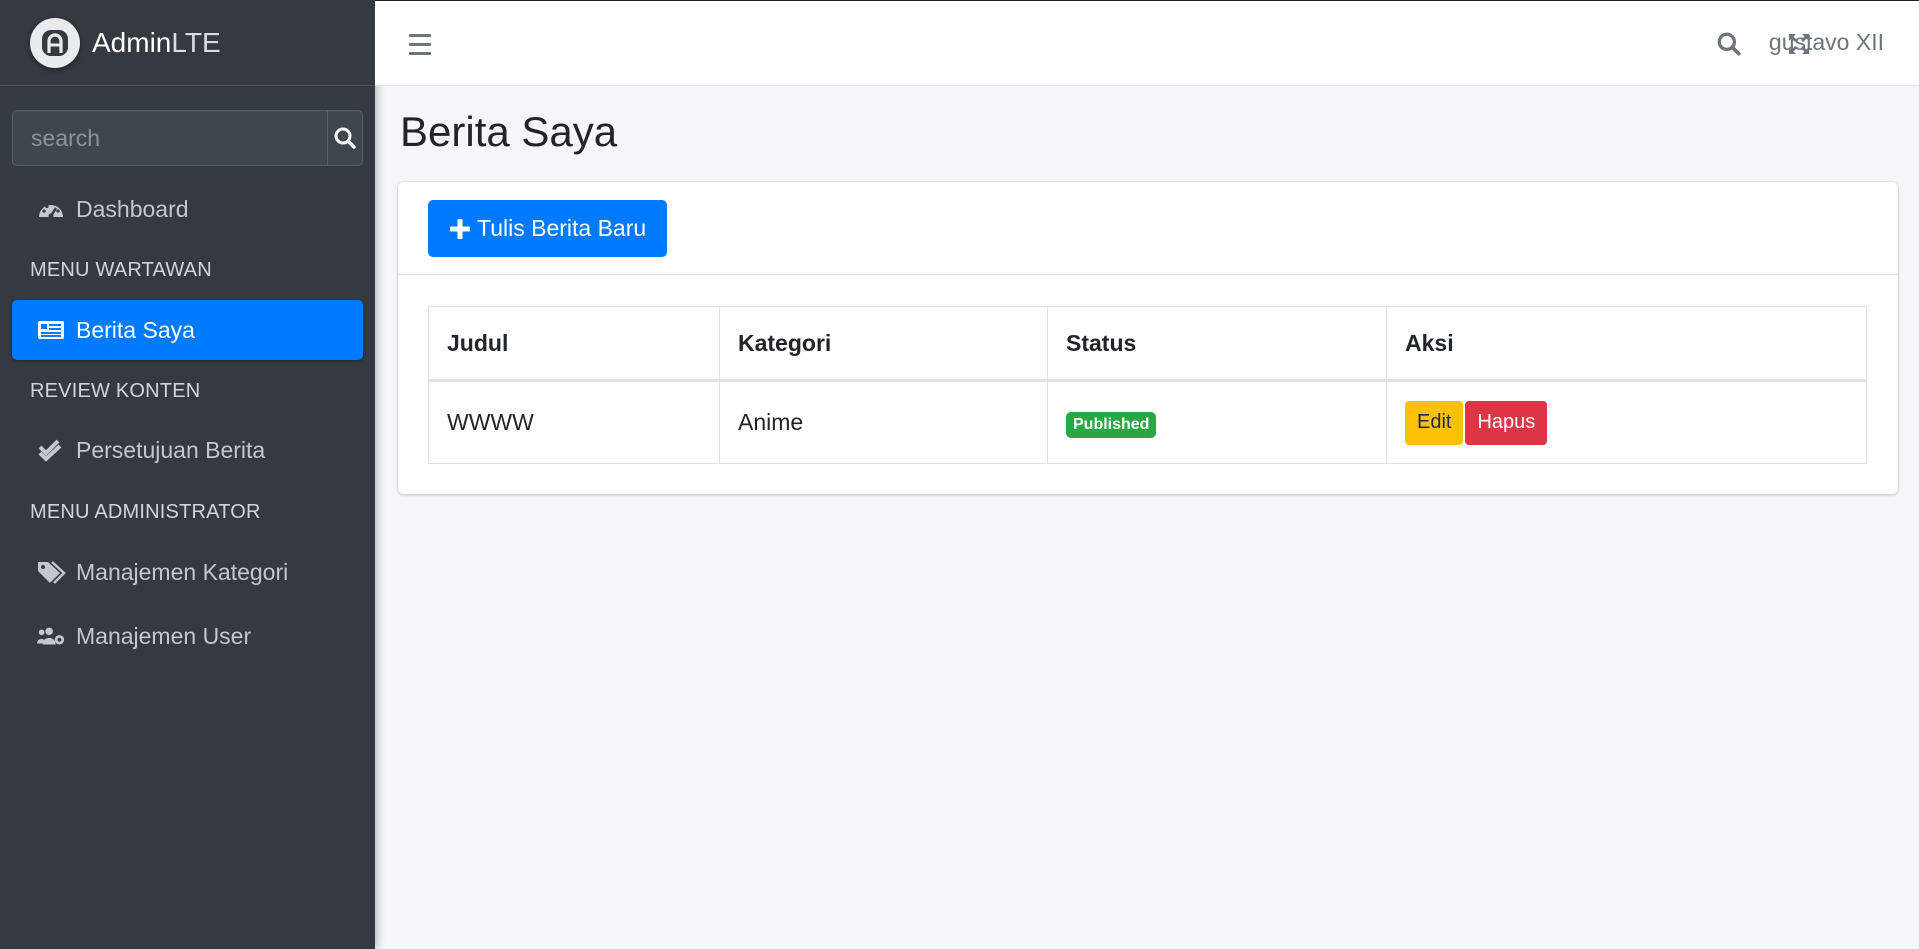  Describe the element at coordinates (1826, 42) in the screenshot. I see `user-menu: gustavo XII` at that location.